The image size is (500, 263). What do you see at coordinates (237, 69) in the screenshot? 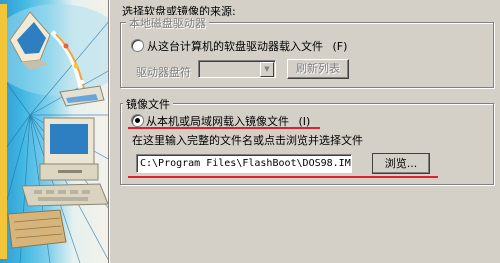
I see `drive-letter-select: ▼` at bounding box center [237, 69].